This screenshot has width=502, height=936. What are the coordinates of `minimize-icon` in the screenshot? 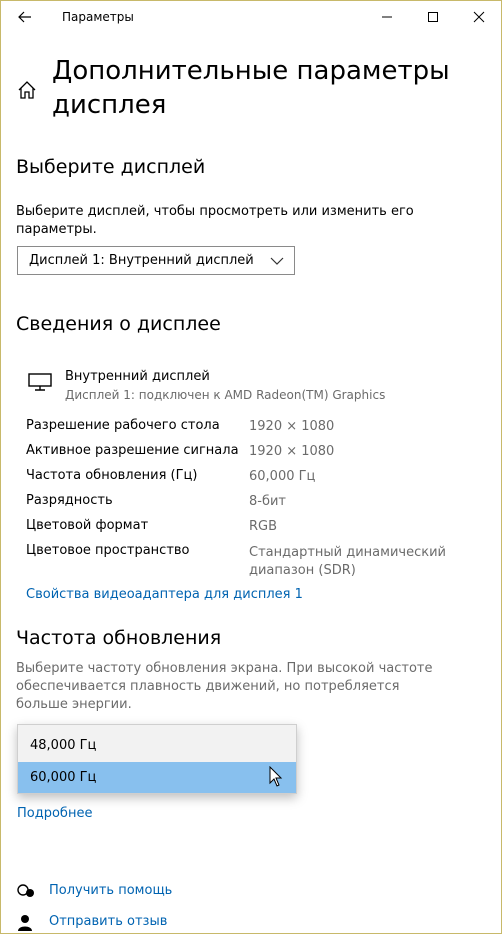 It's located at (387, 17).